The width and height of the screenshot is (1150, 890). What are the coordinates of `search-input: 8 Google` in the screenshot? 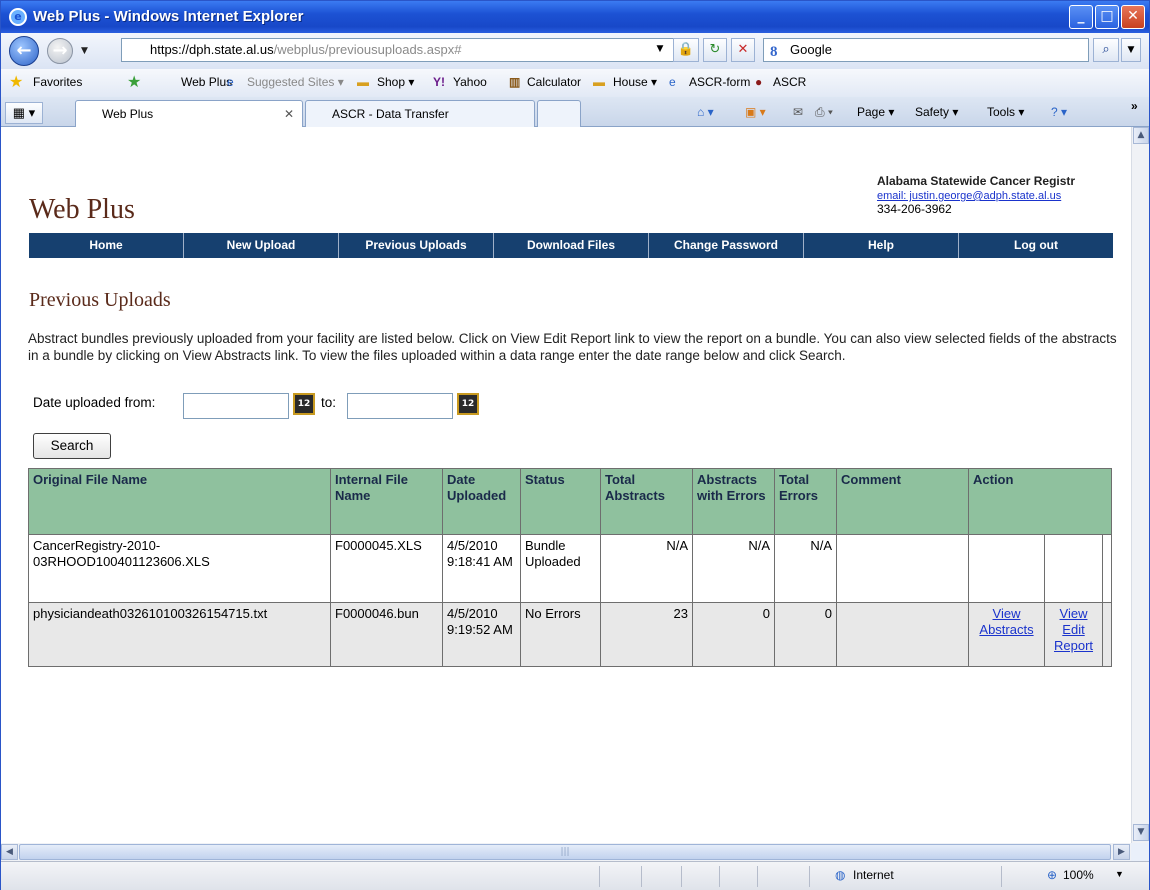 It's located at (926, 50).